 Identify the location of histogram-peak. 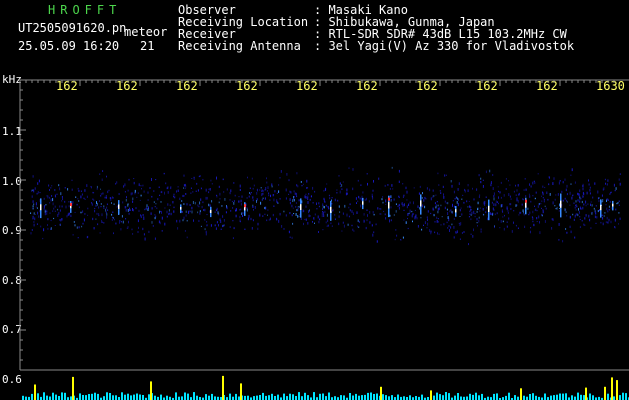
(431, 395).